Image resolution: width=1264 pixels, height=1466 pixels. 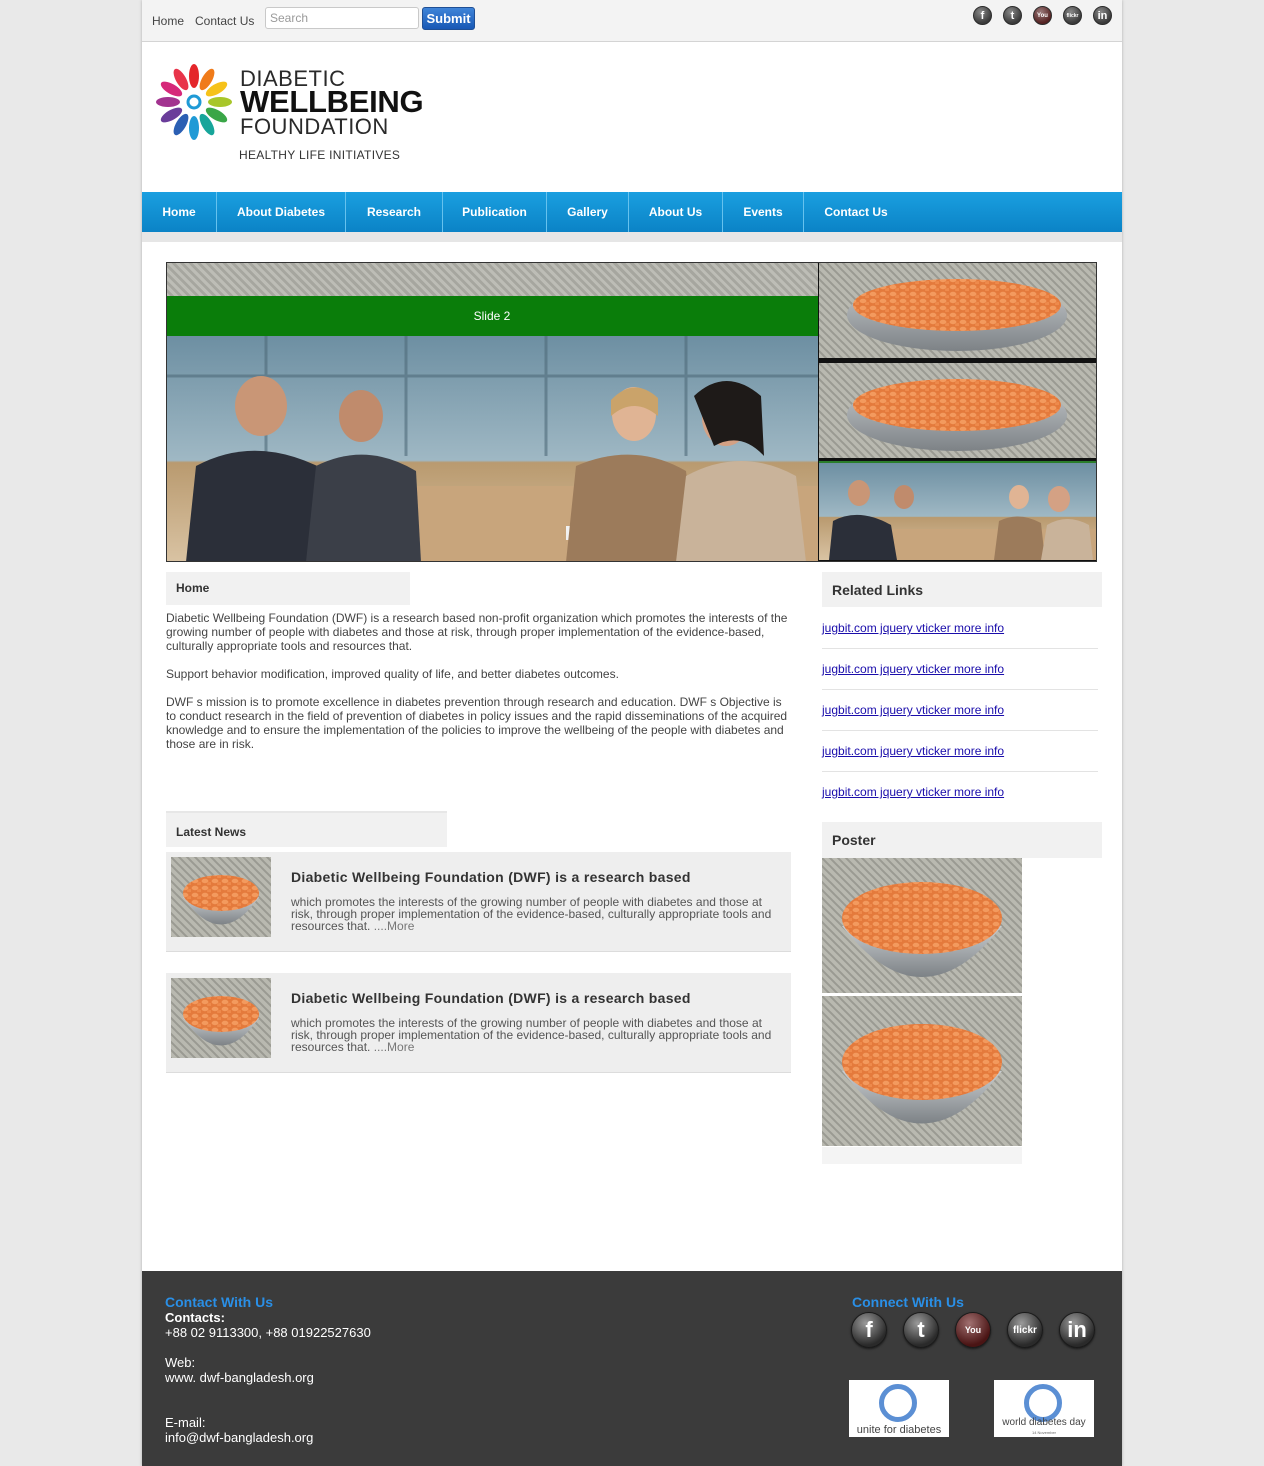 I want to click on footer-phone: +88 02 9113300, +88 01922527630, so click(x=268, y=1332).